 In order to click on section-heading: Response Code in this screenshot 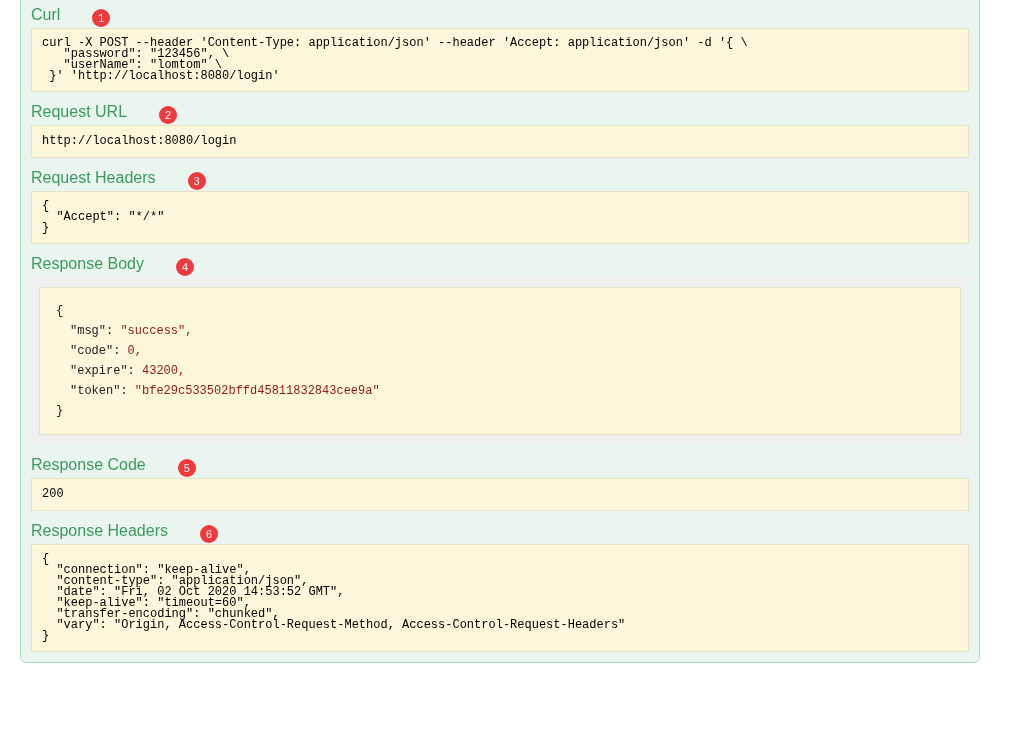, I will do `click(88, 465)`.